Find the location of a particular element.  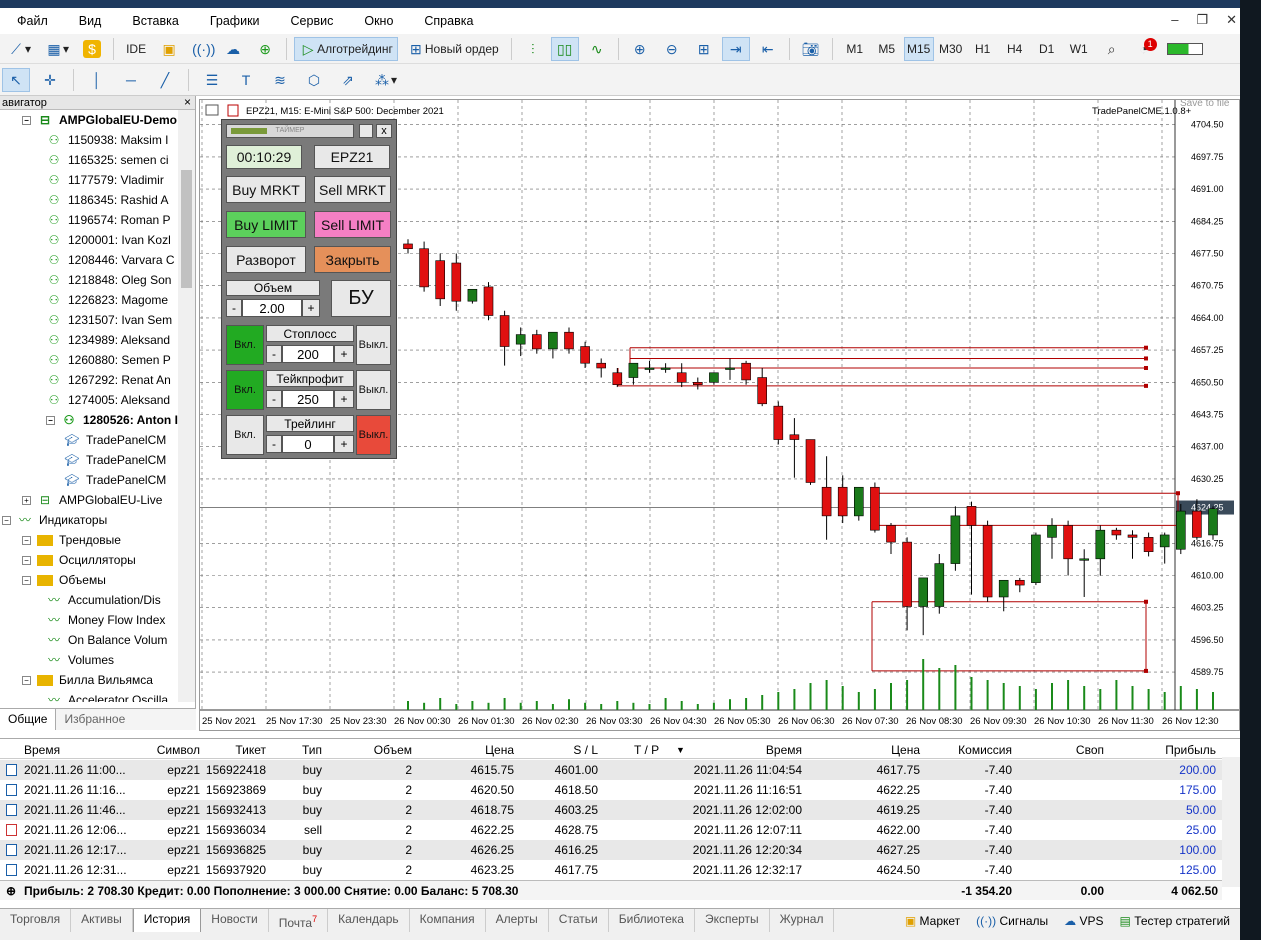

nav-item: ⚇ 1267292: Renat An is located at coordinates (108, 380).